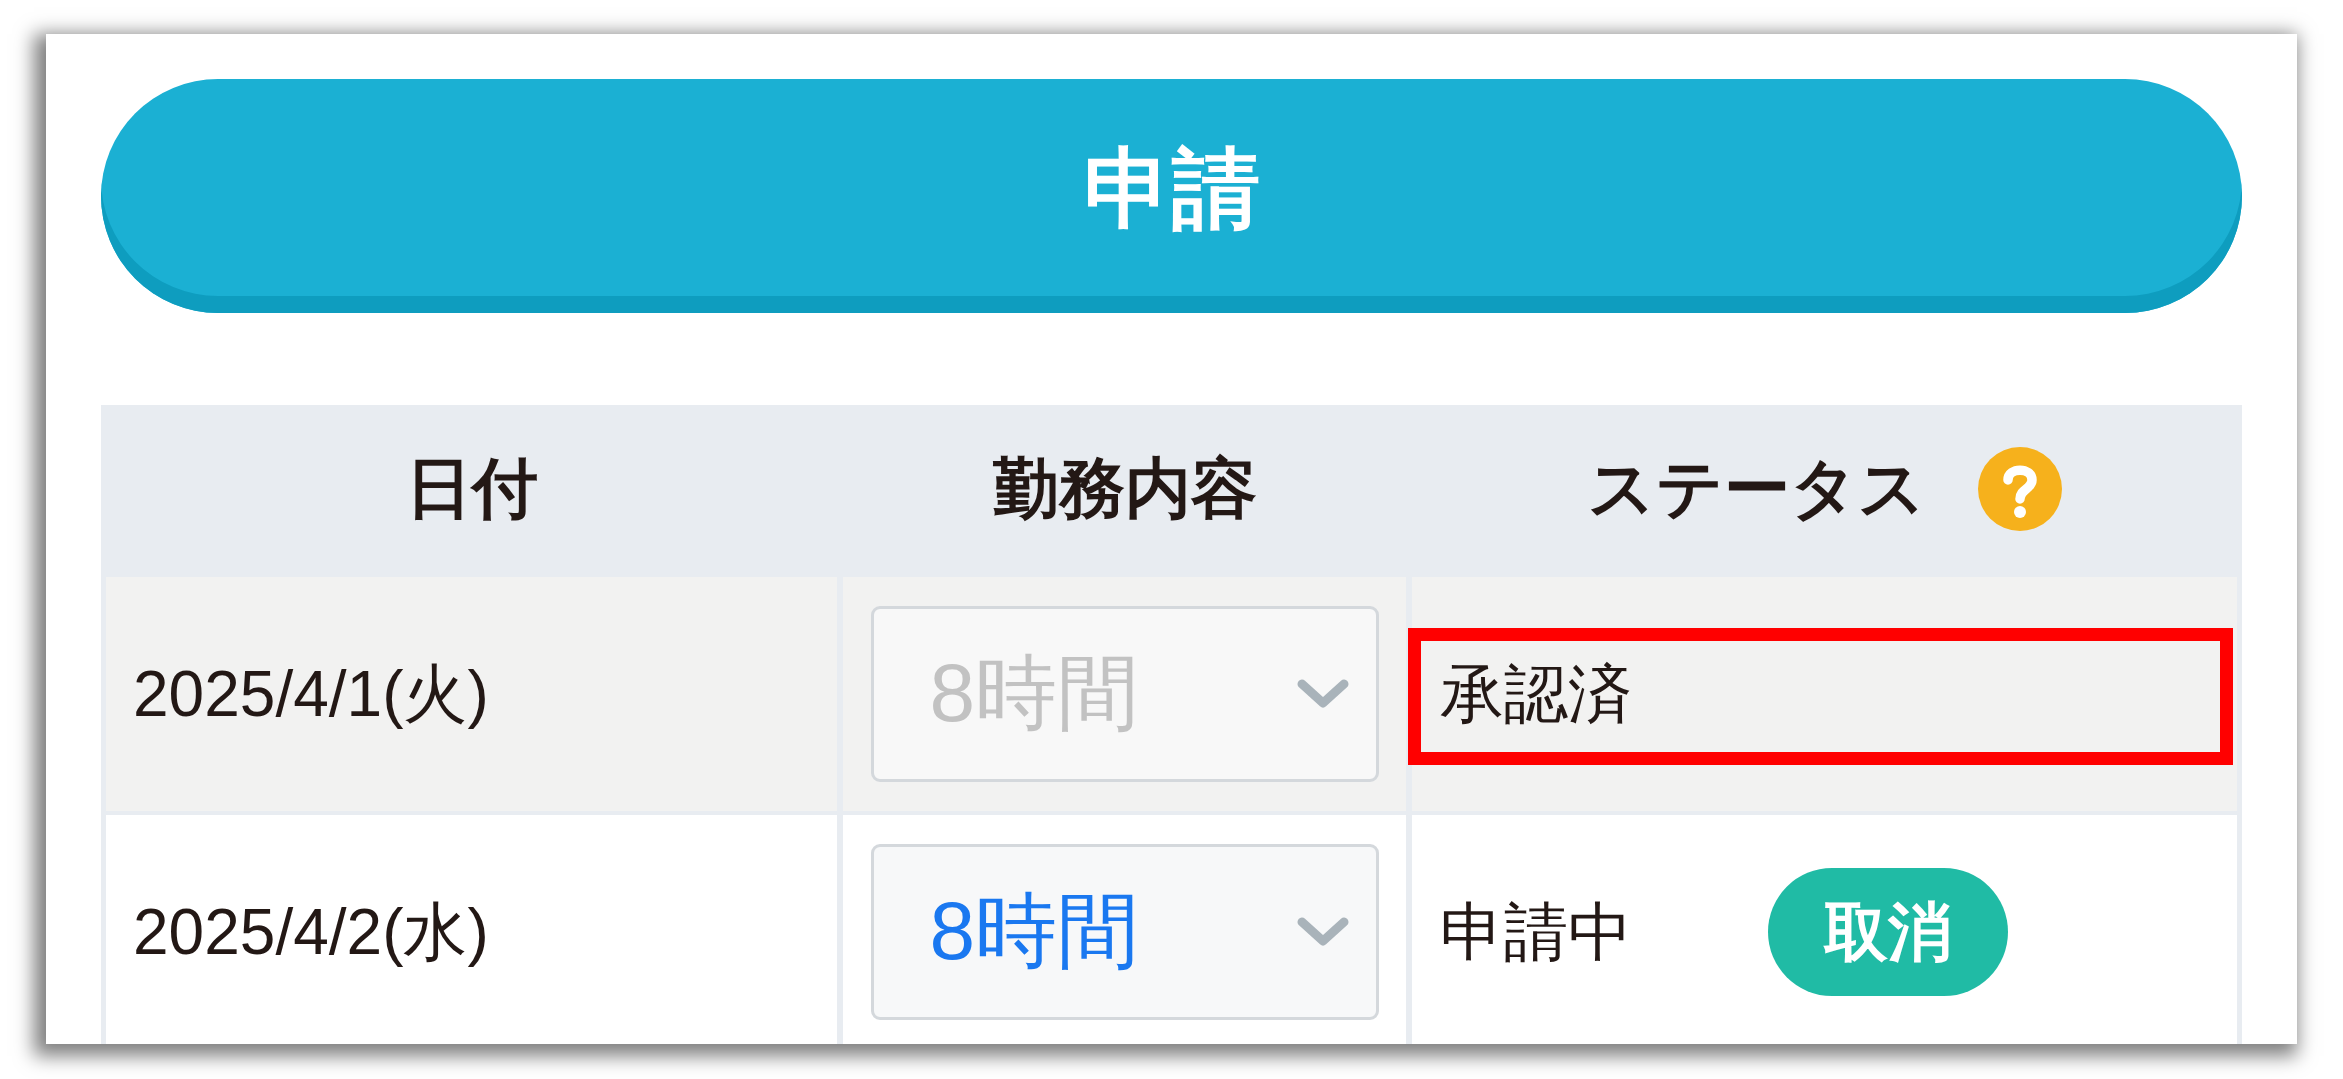 This screenshot has width=2343, height=1079. What do you see at coordinates (1536, 932) in the screenshot?
I see `status-text: 申請中` at bounding box center [1536, 932].